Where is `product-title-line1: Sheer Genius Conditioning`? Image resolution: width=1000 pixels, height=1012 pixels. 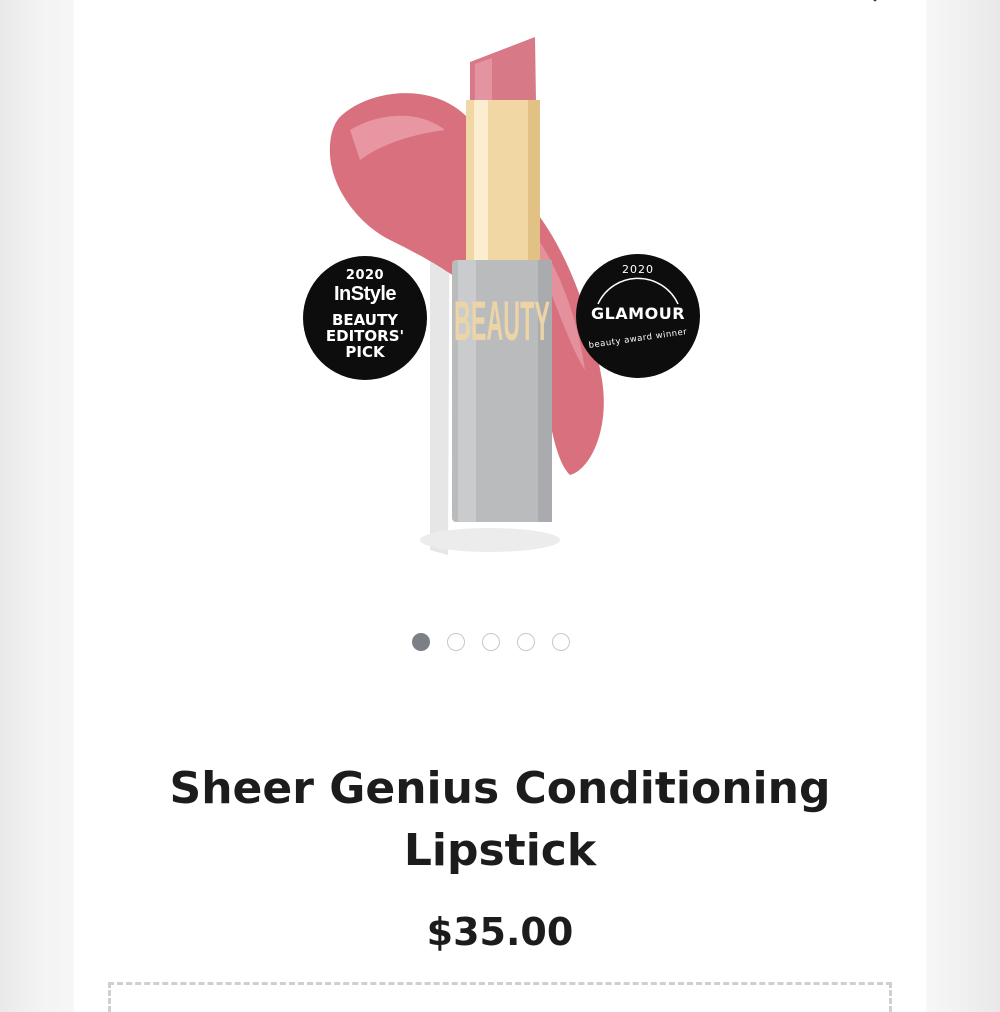 product-title-line1: Sheer Genius Conditioning is located at coordinates (500, 788).